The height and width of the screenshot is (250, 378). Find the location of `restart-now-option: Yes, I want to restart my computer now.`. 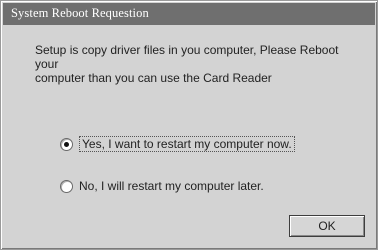

restart-now-option: Yes, I want to restart my computer now. is located at coordinates (177, 144).